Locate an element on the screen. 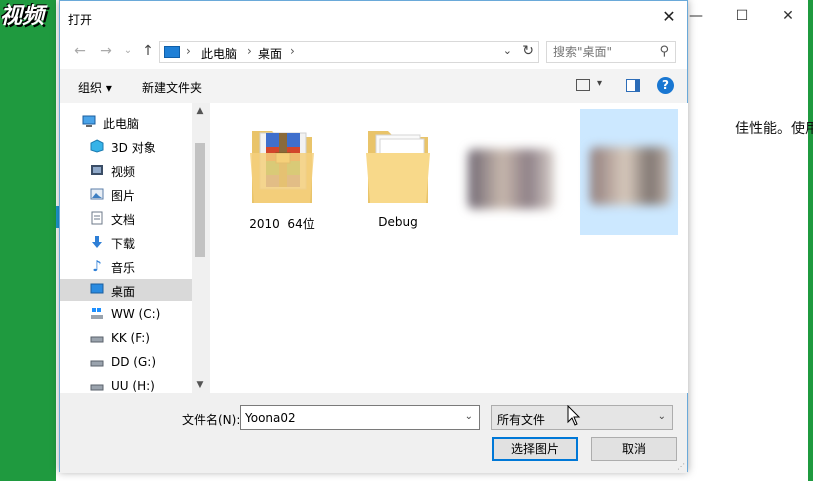  filename-label: 文件名(N): is located at coordinates (211, 420).